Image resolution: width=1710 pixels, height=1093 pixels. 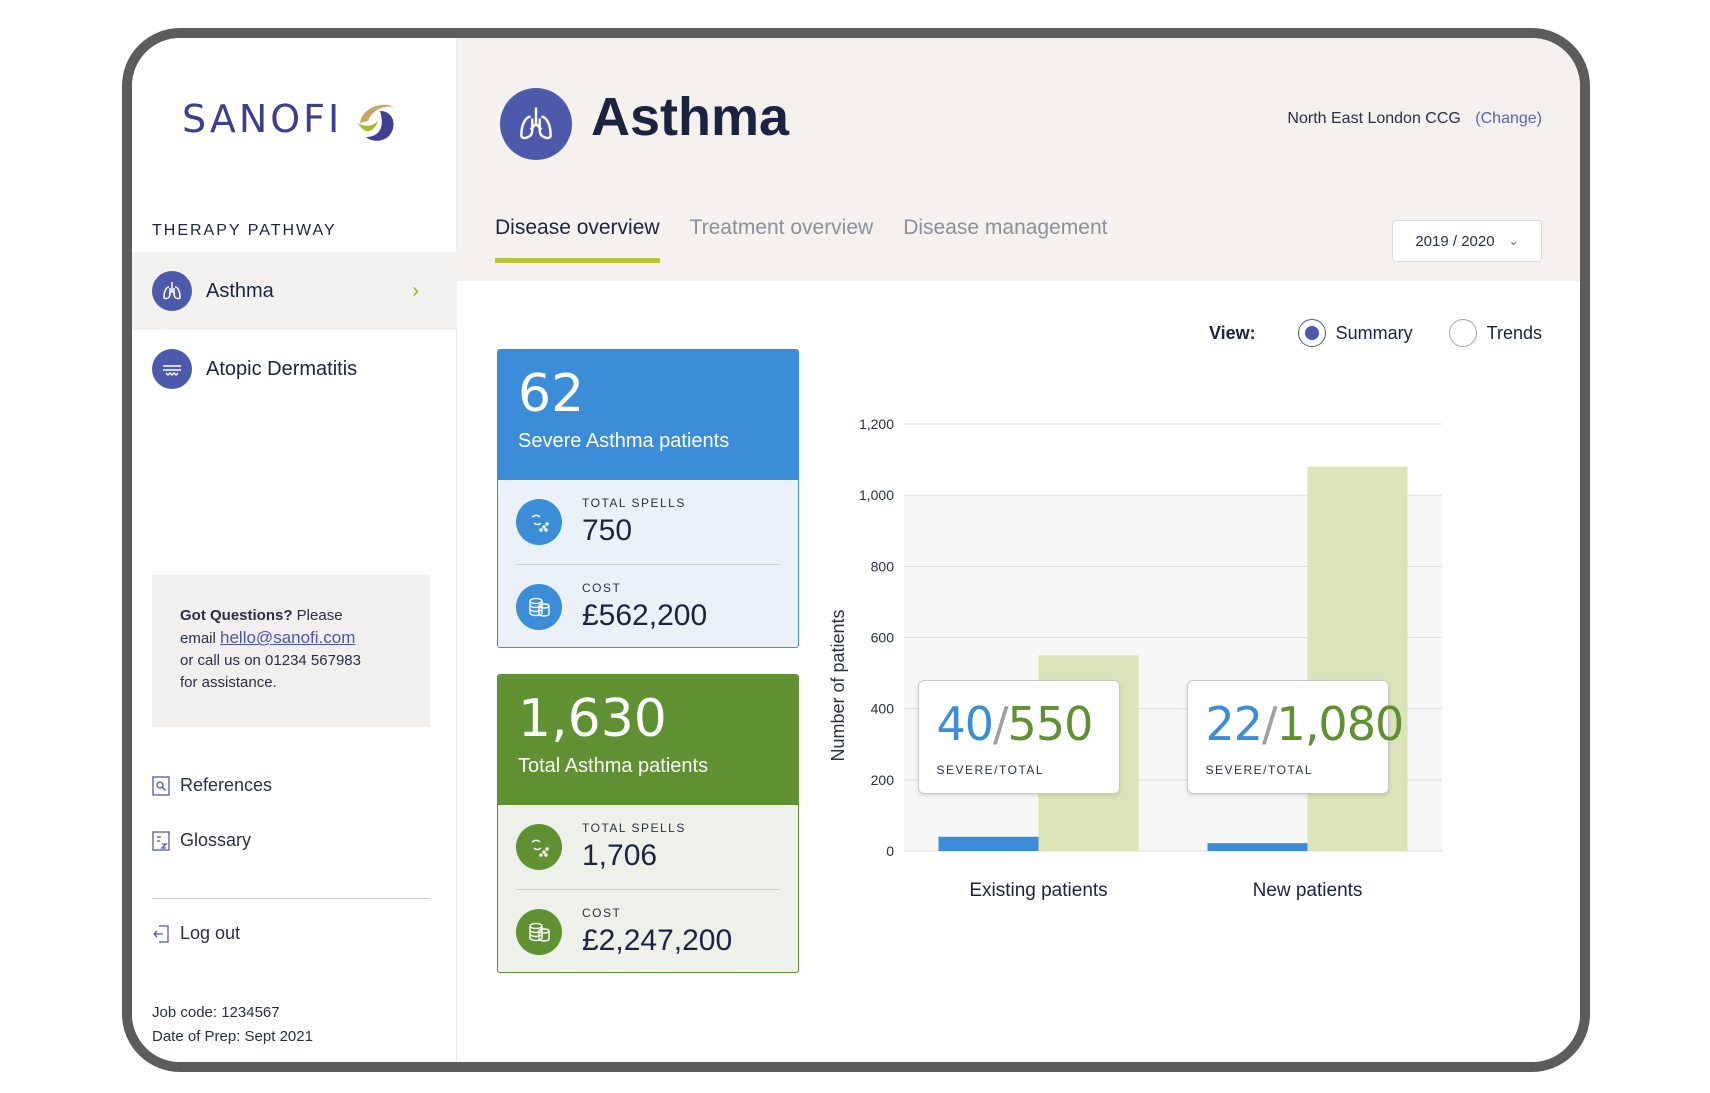 I want to click on sidebar-item-atopic-dermatitis: Atopic Dermatitis, so click(x=294, y=369).